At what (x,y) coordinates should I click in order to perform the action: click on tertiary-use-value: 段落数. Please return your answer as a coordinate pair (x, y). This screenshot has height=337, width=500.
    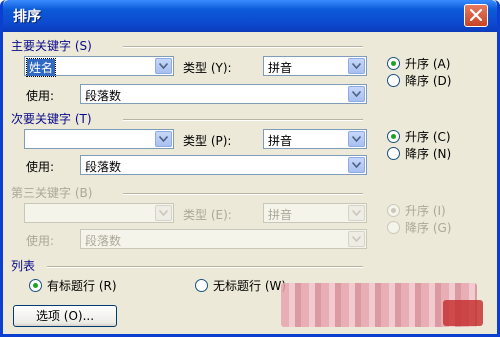
    Looking at the image, I should click on (103, 241).